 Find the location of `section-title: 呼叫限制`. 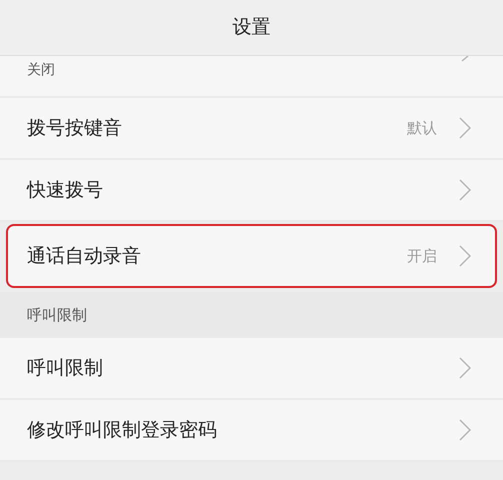

section-title: 呼叫限制 is located at coordinates (57, 315).